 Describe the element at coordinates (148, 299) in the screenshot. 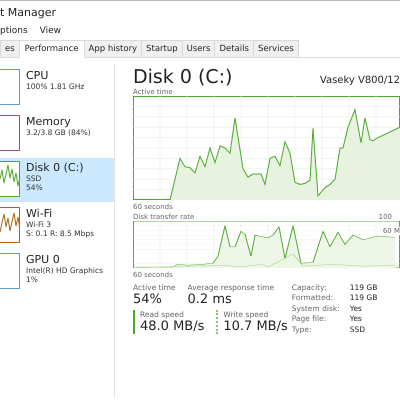

I see `stat-value: 54%` at that location.